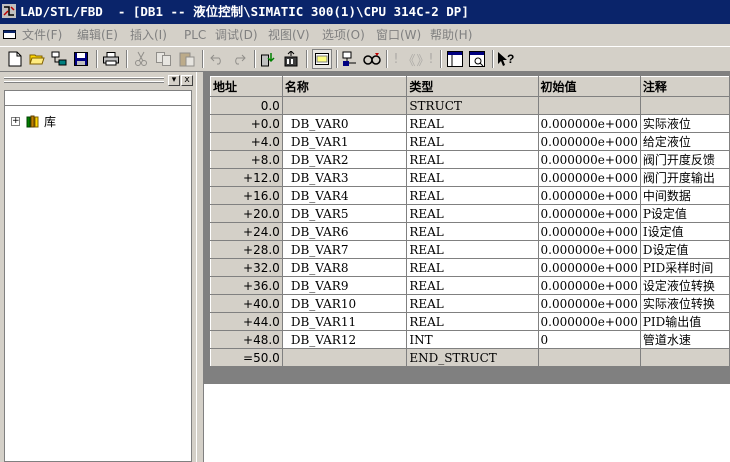 The height and width of the screenshot is (462, 730). What do you see at coordinates (684, 321) in the screenshot?
I see `cell-comment: PID输出值` at bounding box center [684, 321].